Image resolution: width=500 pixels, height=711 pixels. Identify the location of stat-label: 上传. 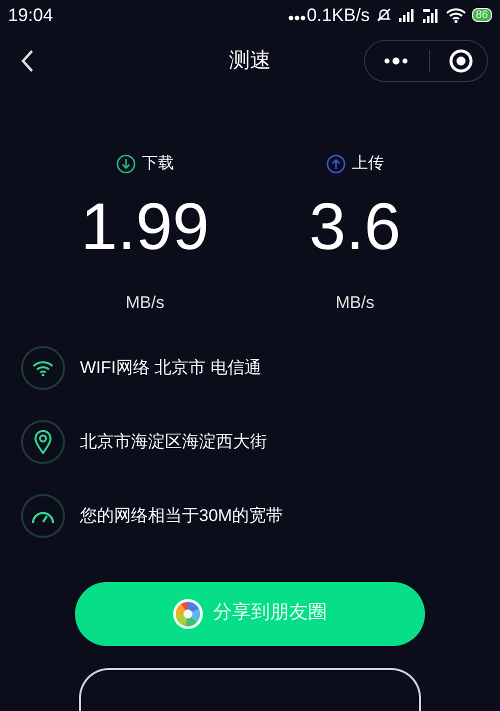
(368, 164).